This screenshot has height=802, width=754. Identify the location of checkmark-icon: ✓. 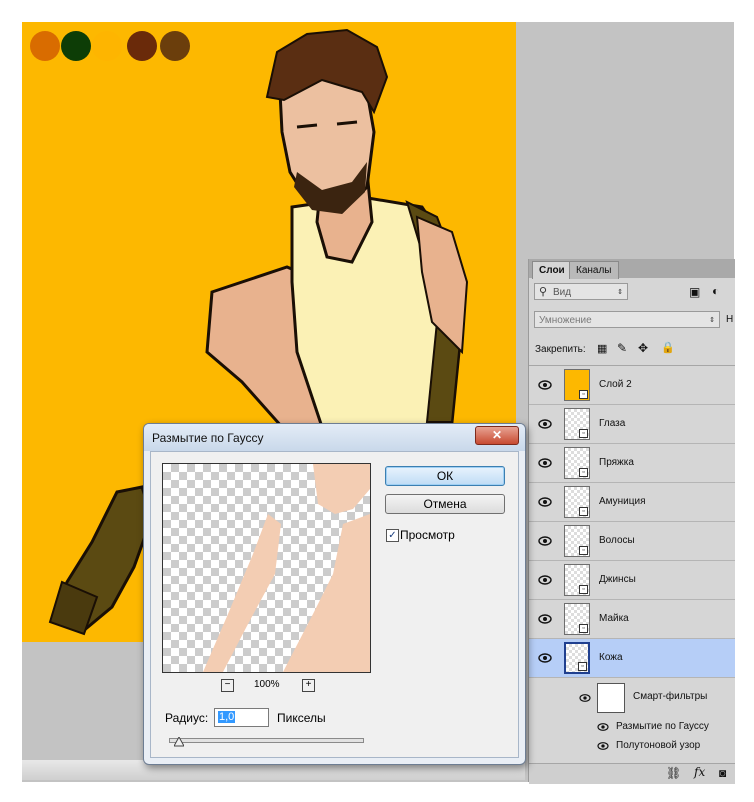
(392, 535).